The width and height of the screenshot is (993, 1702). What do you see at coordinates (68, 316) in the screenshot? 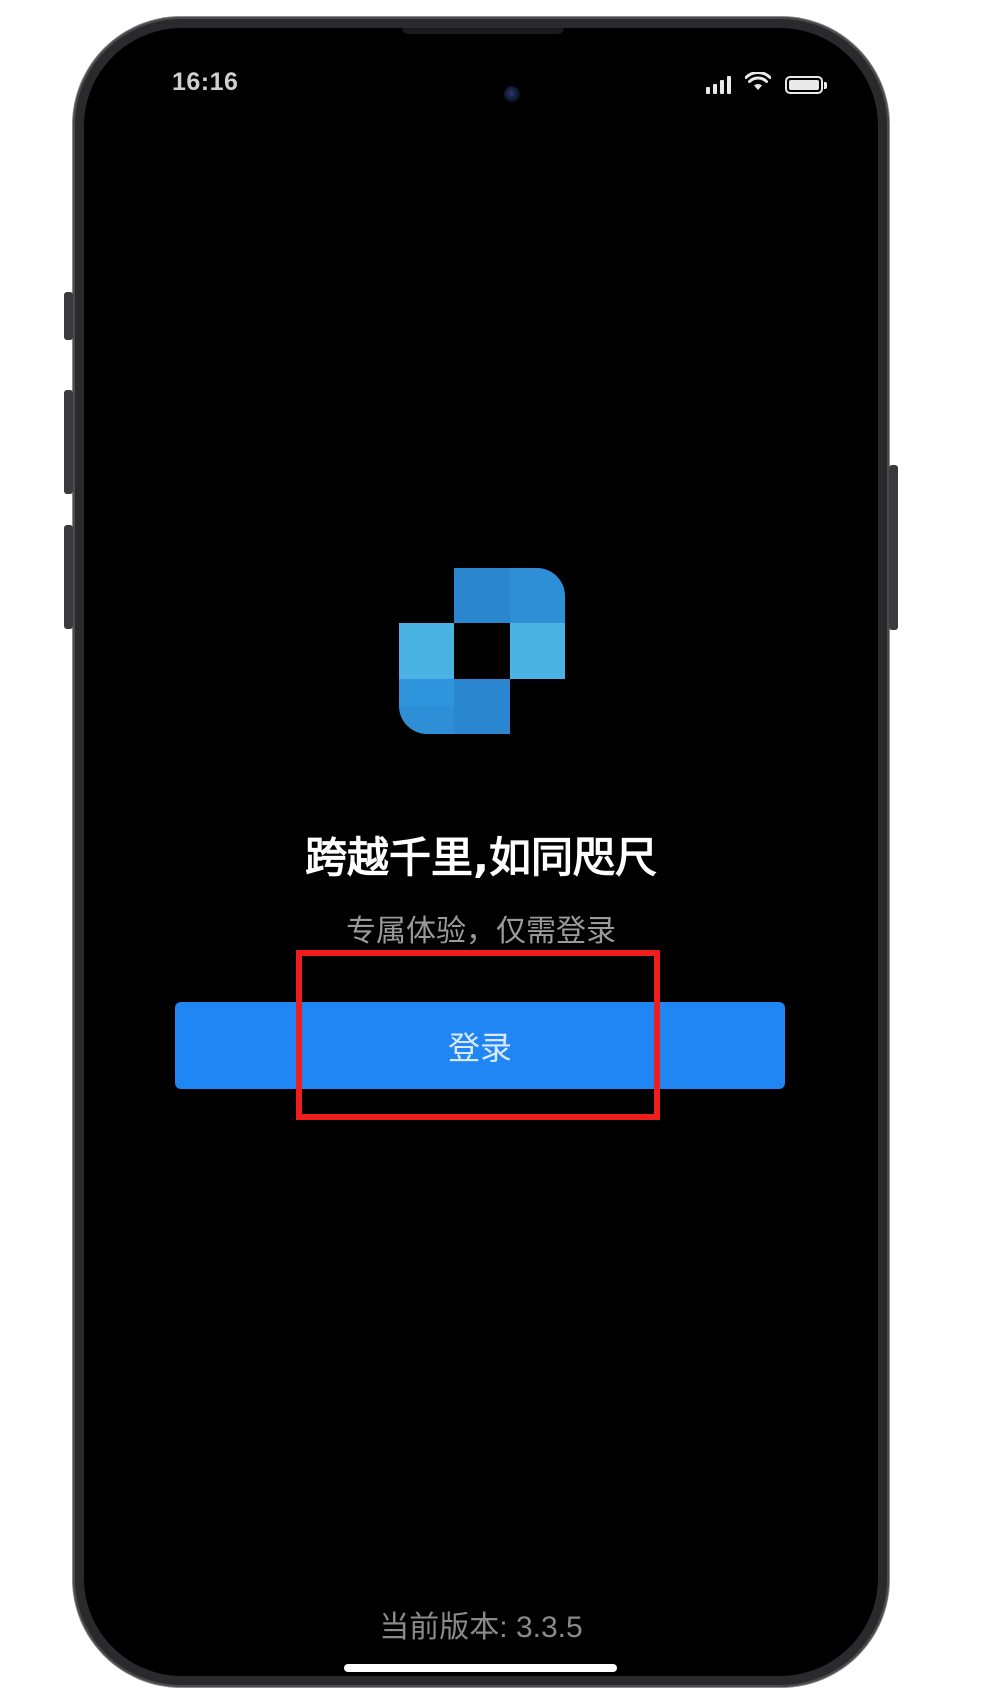
I see `mute-switch` at bounding box center [68, 316].